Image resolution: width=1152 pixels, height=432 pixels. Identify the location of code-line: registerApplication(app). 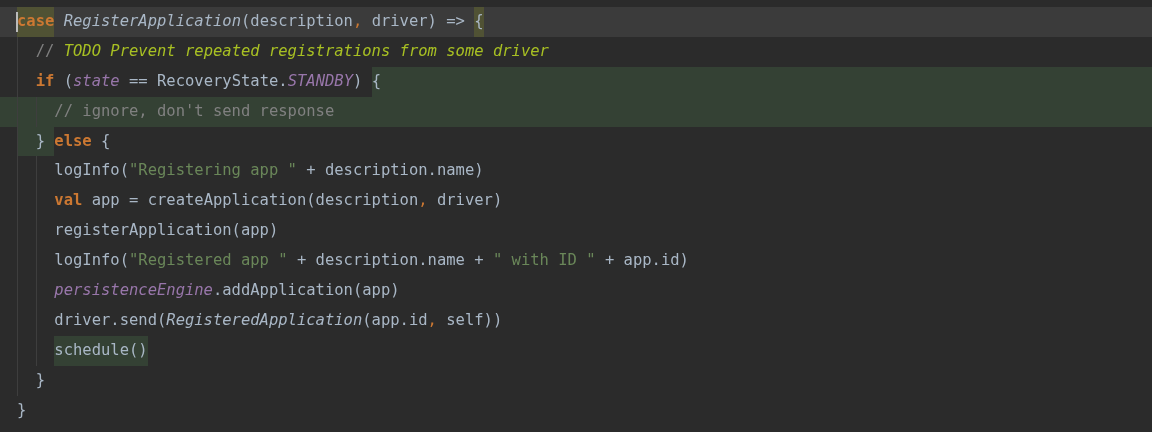
(576, 231).